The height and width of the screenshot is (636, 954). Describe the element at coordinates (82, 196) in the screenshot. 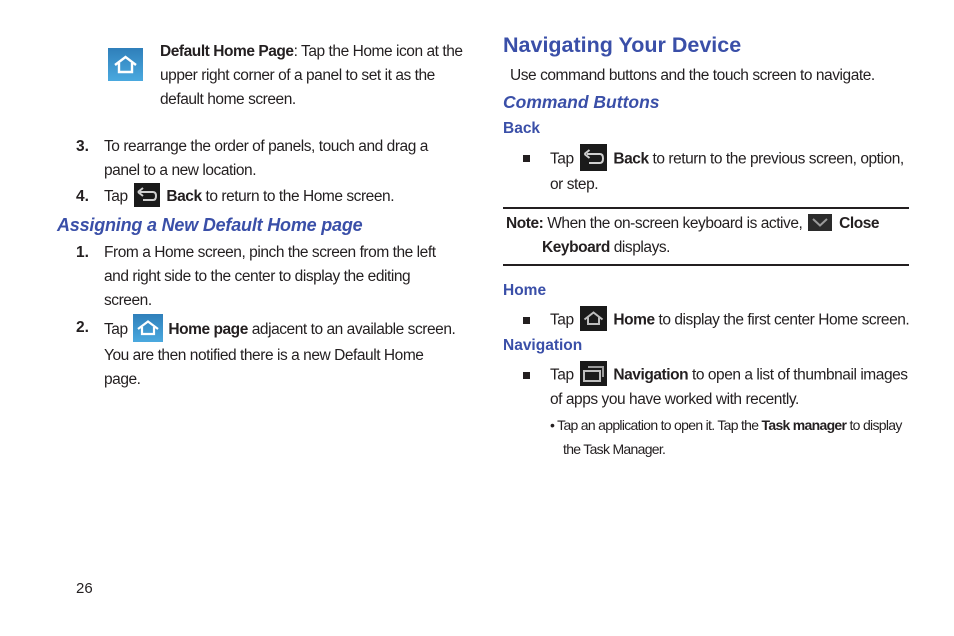

I see `step-number: 4.` at that location.